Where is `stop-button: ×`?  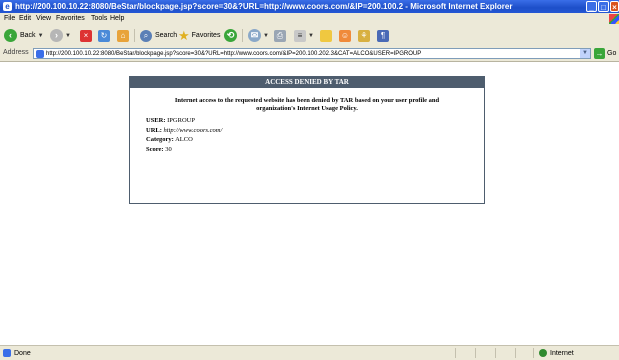
stop-button: × is located at coordinates (86, 35).